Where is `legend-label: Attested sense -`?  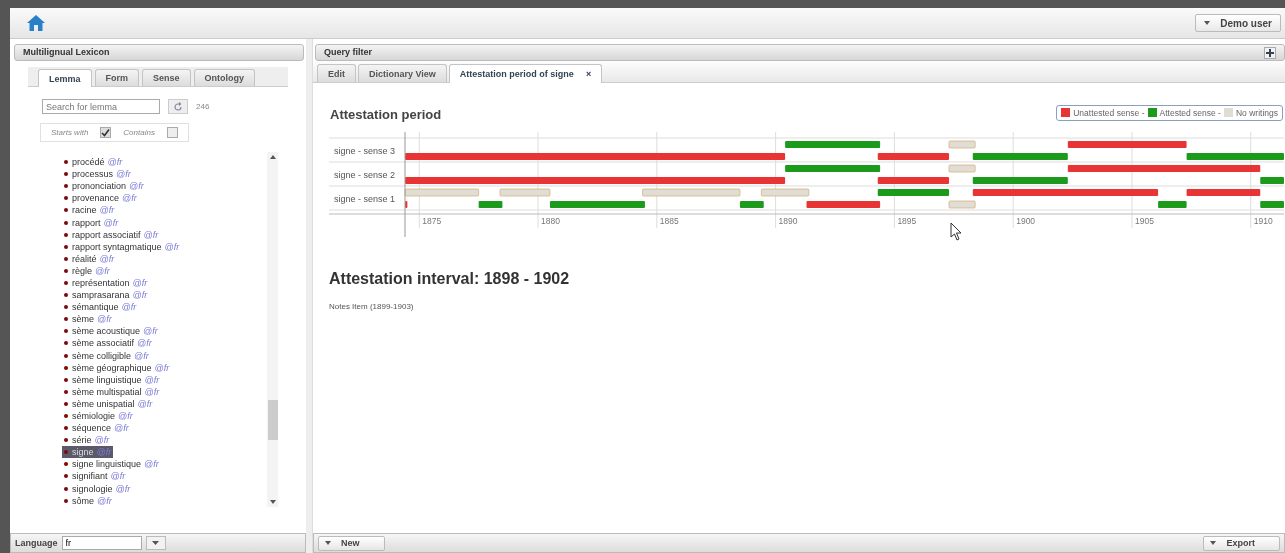 legend-label: Attested sense - is located at coordinates (1190, 112).